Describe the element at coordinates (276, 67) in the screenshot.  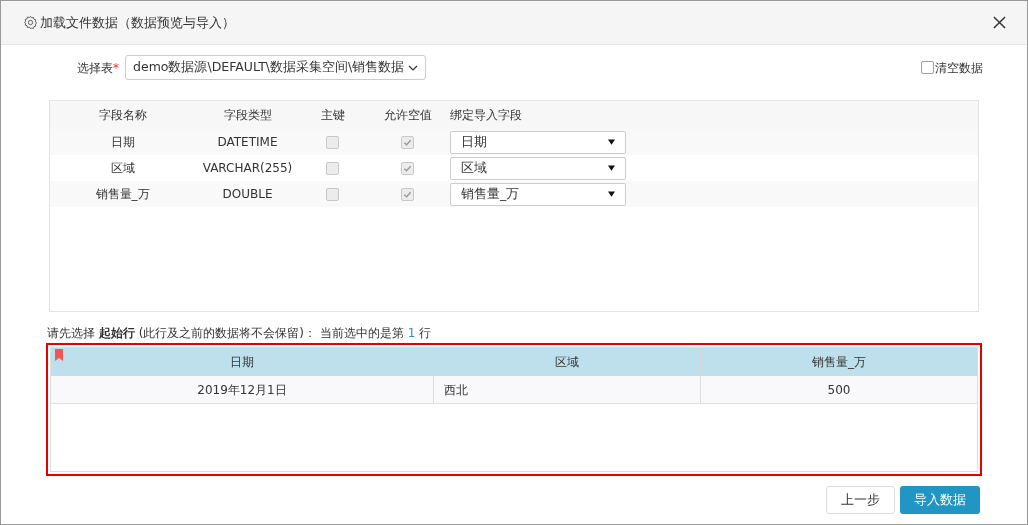
I see `table-select: demo数据源\DEFAULT\数据采集空间\销售数据` at that location.